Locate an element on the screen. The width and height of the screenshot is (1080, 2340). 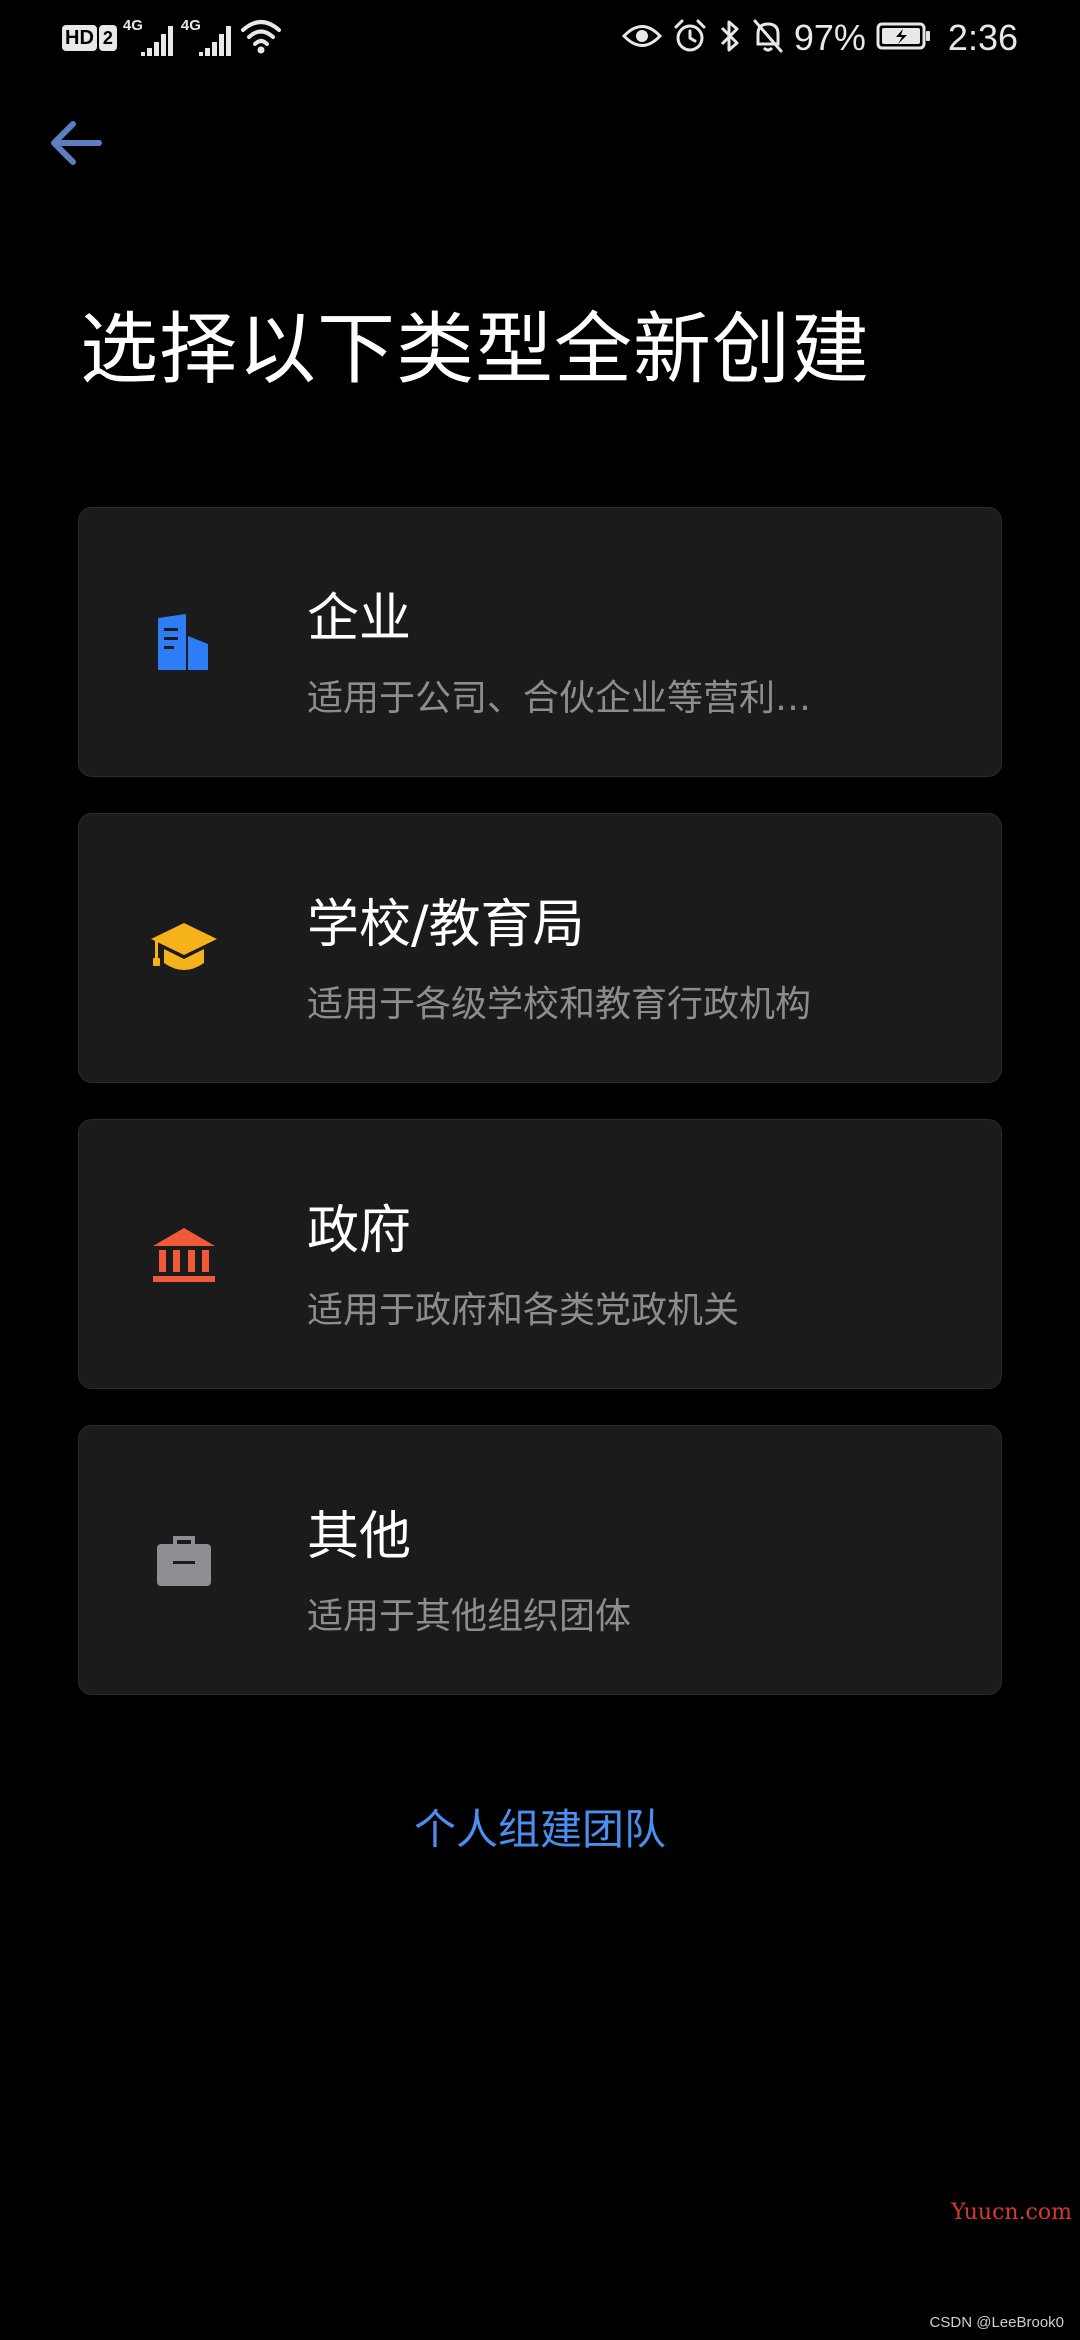
battery-percent: 97% is located at coordinates (829, 37).